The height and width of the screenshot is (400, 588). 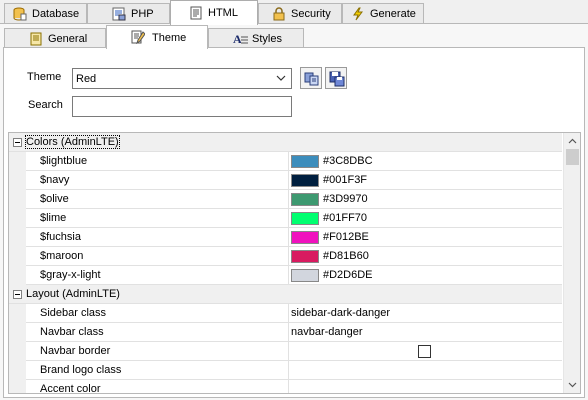 I want to click on property-row: $maroon #D81B60, so click(x=285, y=256).